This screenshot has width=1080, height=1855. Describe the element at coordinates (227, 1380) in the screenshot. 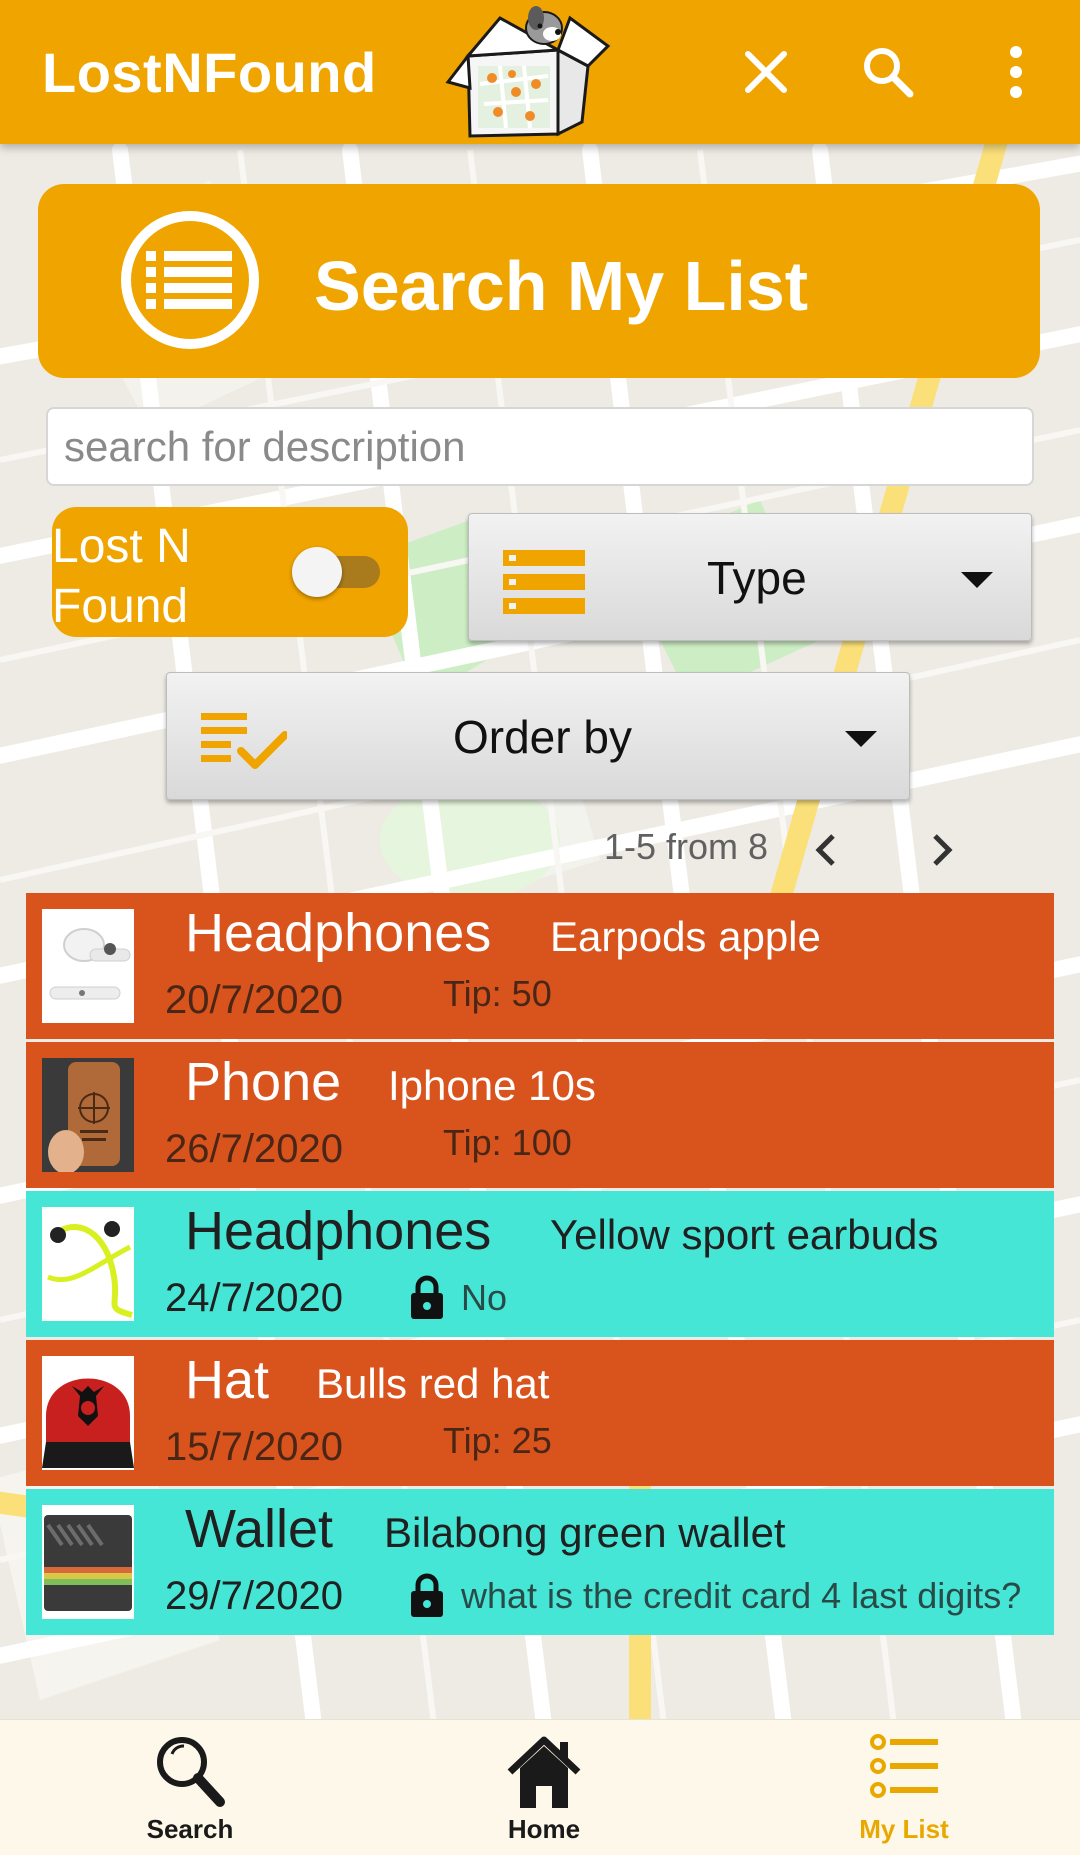

I see `item-type: Hat` at that location.